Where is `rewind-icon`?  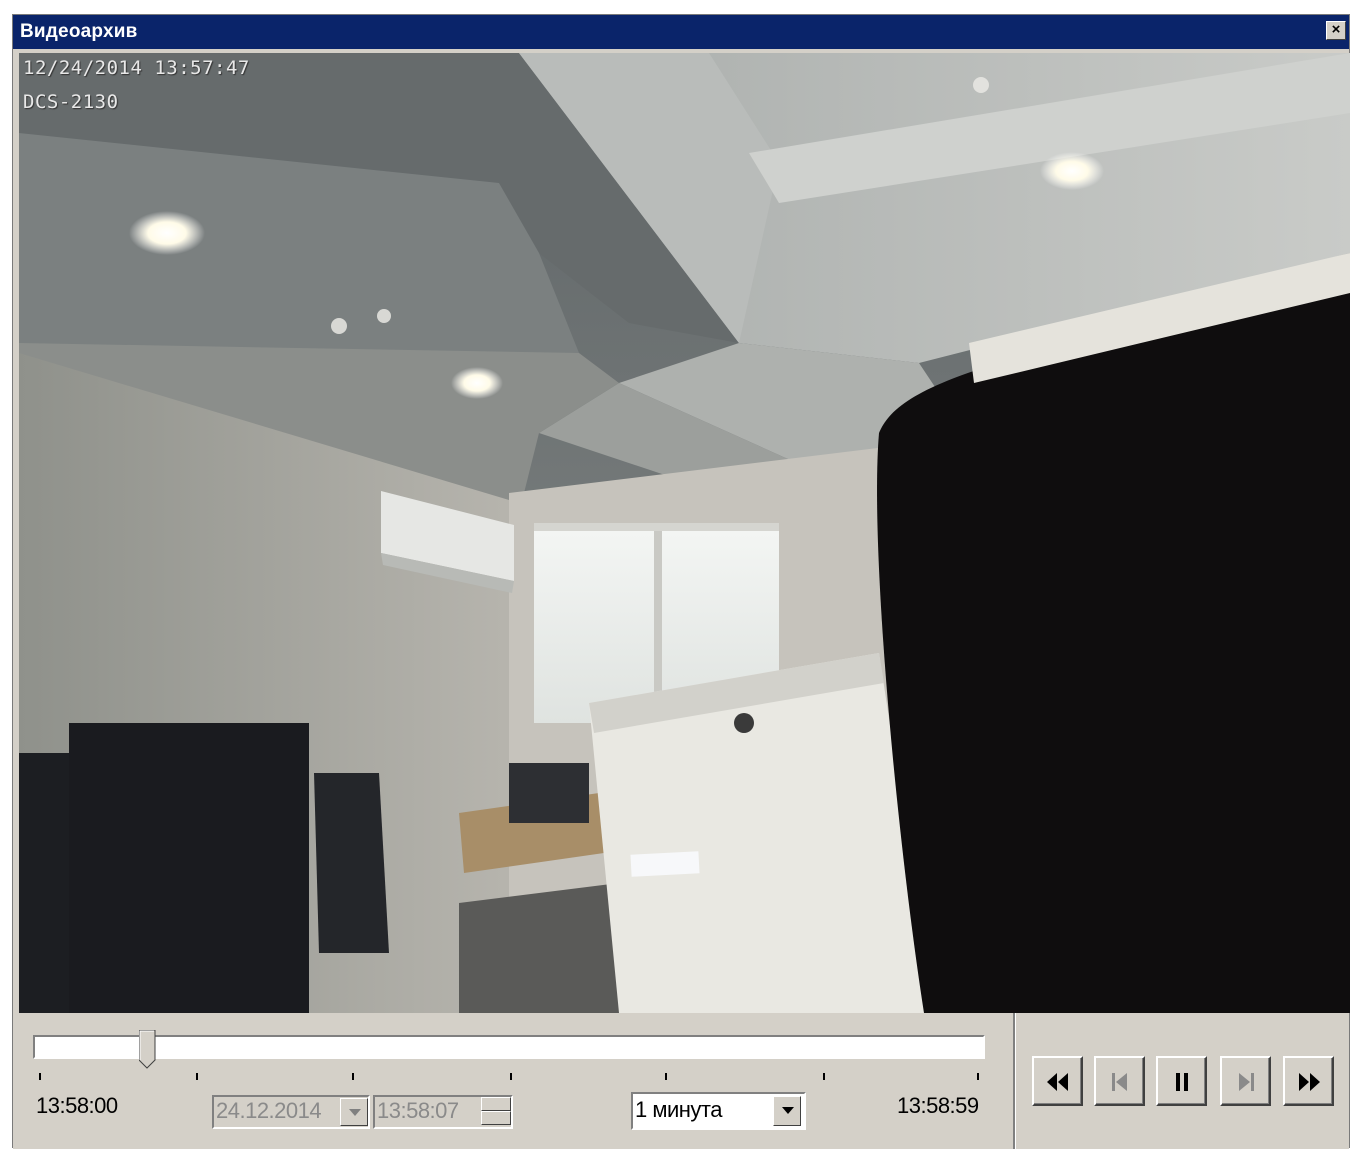
rewind-icon is located at coordinates (1057, 1082).